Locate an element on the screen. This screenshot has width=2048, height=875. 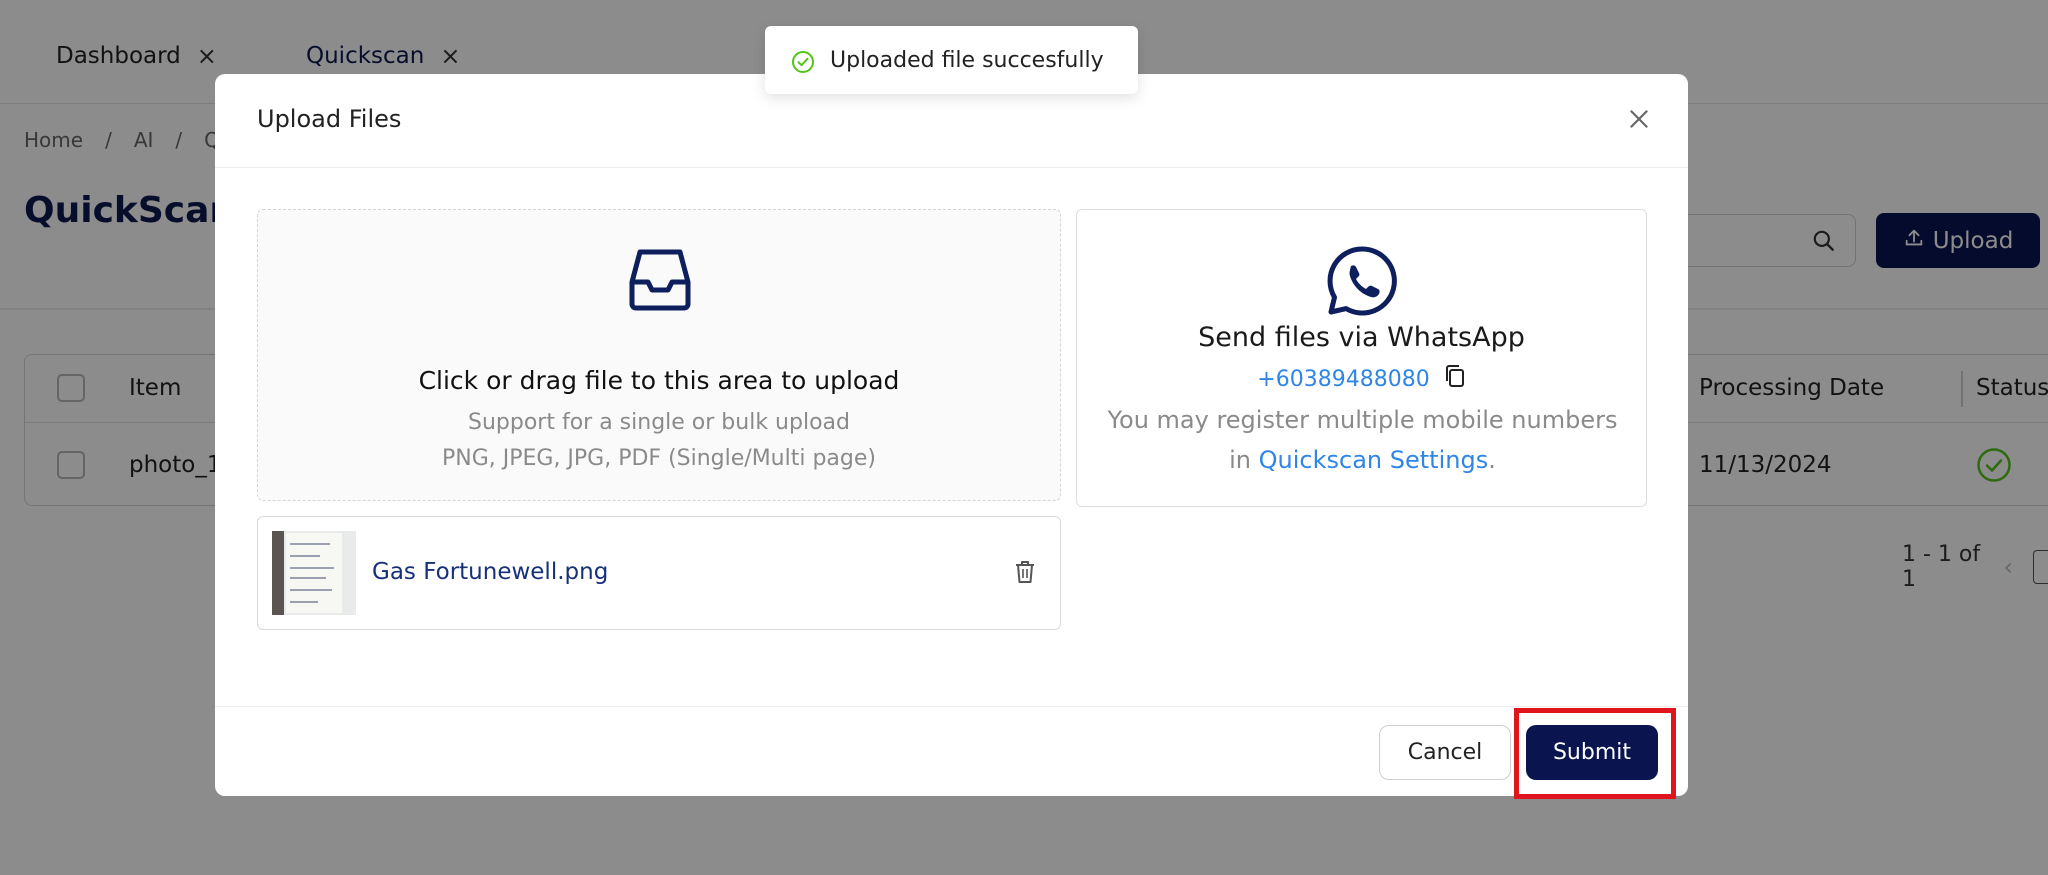
whatsapp-phone-row: +60389488080 is located at coordinates (1361, 379).